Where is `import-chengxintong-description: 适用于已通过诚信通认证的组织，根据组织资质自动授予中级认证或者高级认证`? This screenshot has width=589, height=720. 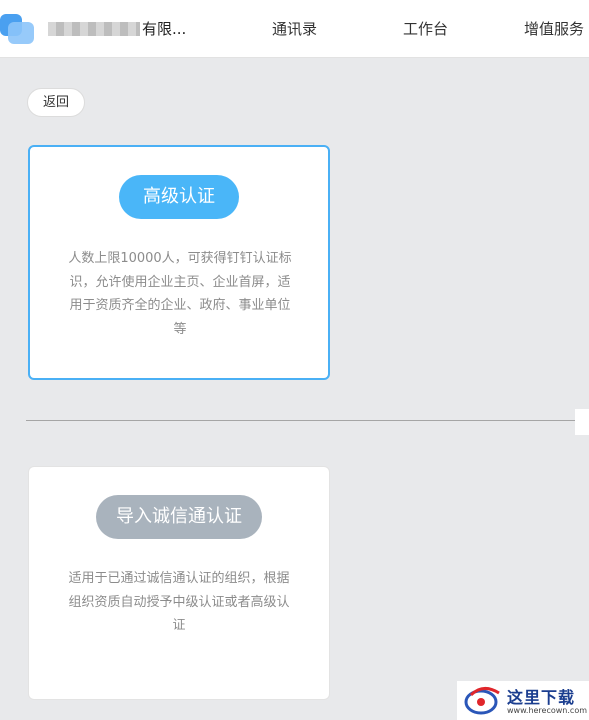 import-chengxintong-description: 适用于已通过诚信通认证的组织，根据组织资质自动授予中级认证或者高级认证 is located at coordinates (179, 602).